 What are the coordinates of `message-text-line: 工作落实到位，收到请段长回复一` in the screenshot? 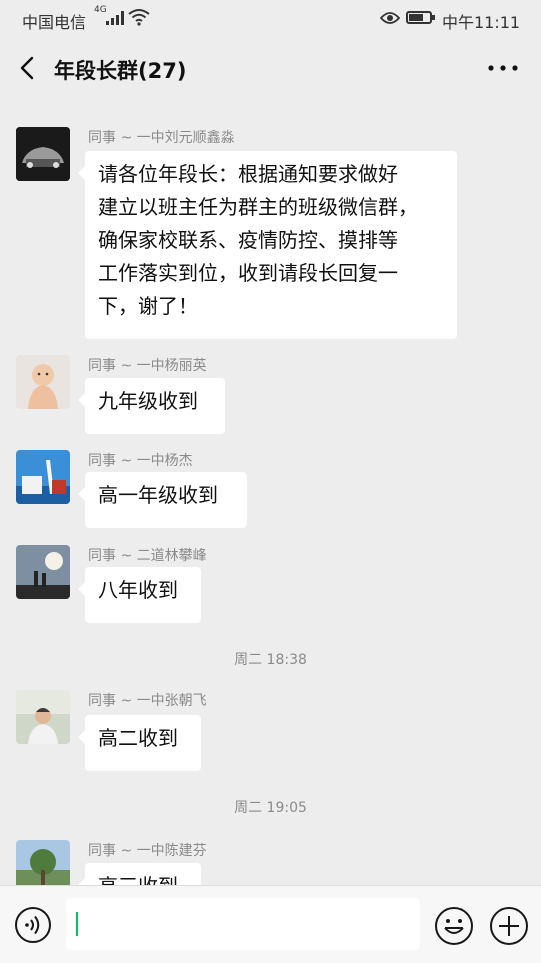 It's located at (248, 273).